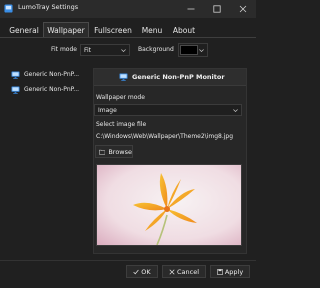  What do you see at coordinates (188, 271) in the screenshot?
I see `cancel-label: Cancel` at bounding box center [188, 271].